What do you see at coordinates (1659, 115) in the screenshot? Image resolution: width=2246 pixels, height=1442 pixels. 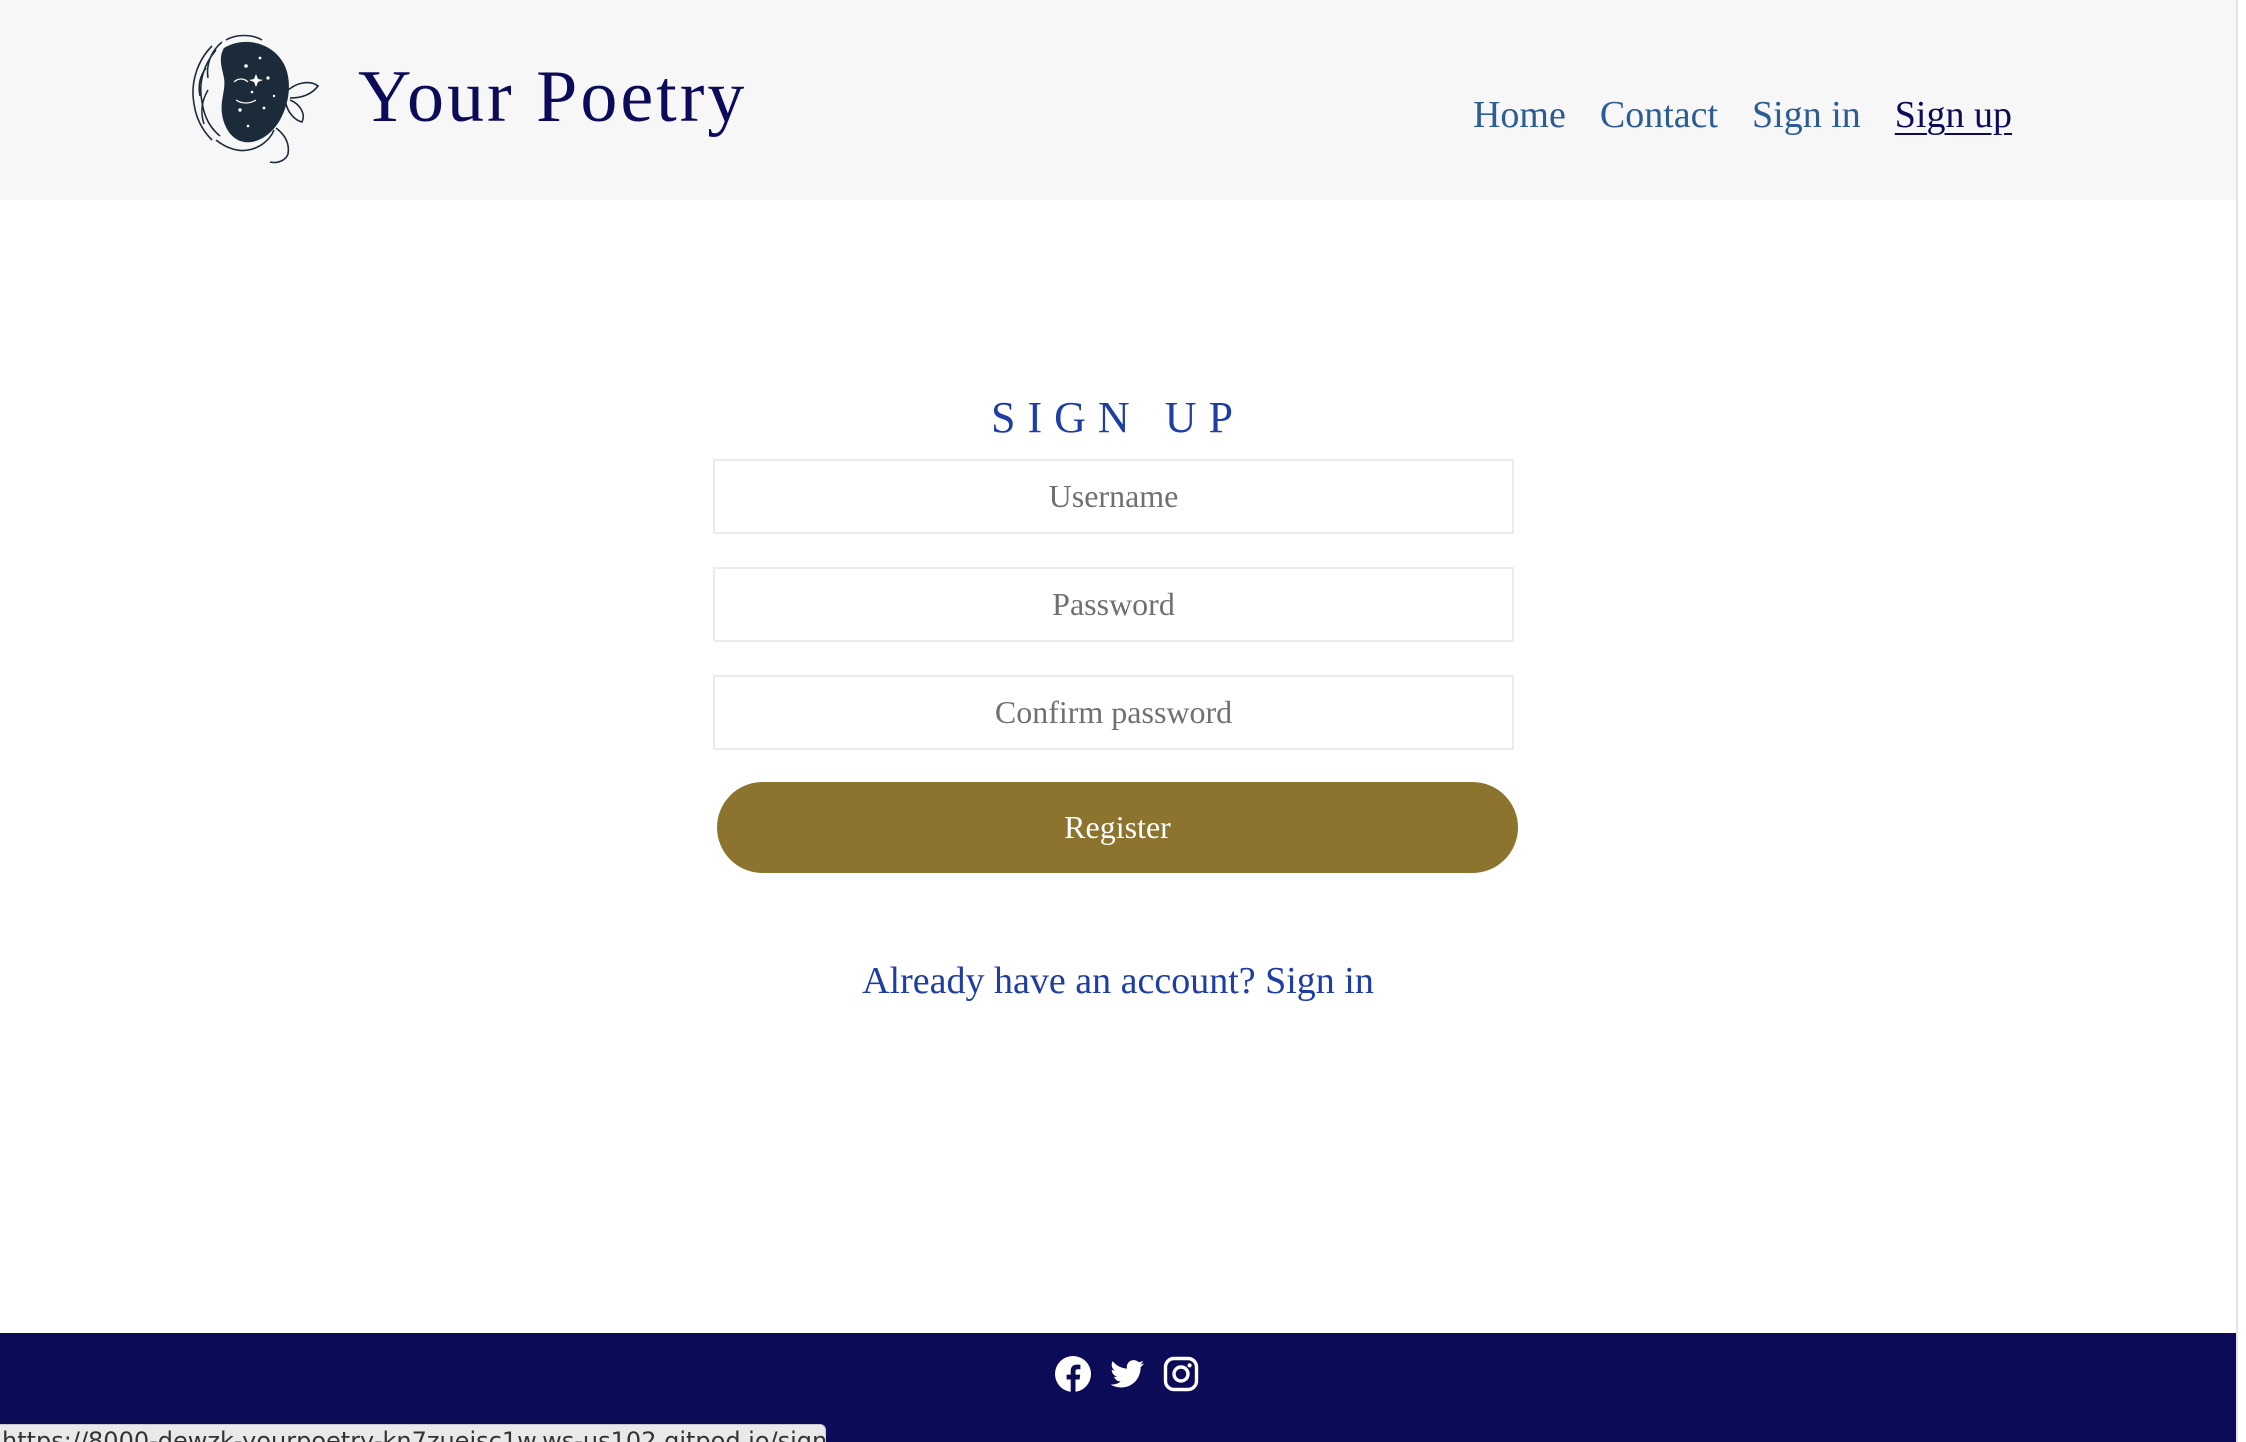 I see `nav-contact-link: Contact` at bounding box center [1659, 115].